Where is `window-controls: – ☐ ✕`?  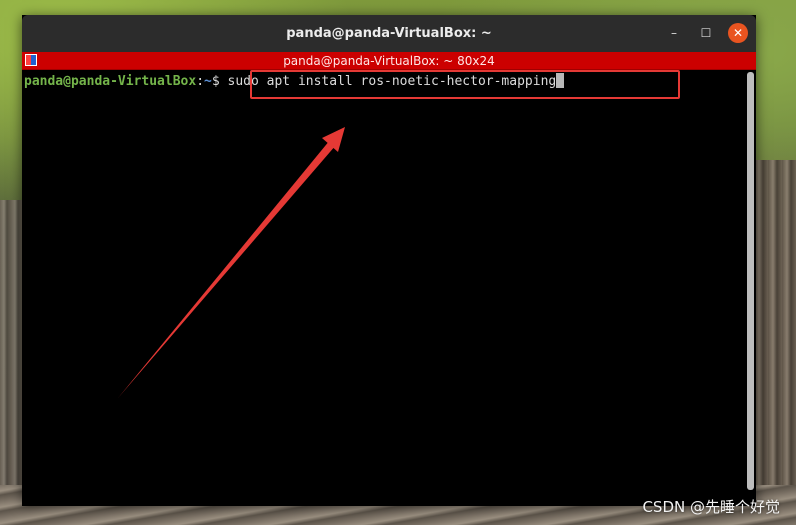
window-controls: – ☐ ✕ is located at coordinates (706, 33).